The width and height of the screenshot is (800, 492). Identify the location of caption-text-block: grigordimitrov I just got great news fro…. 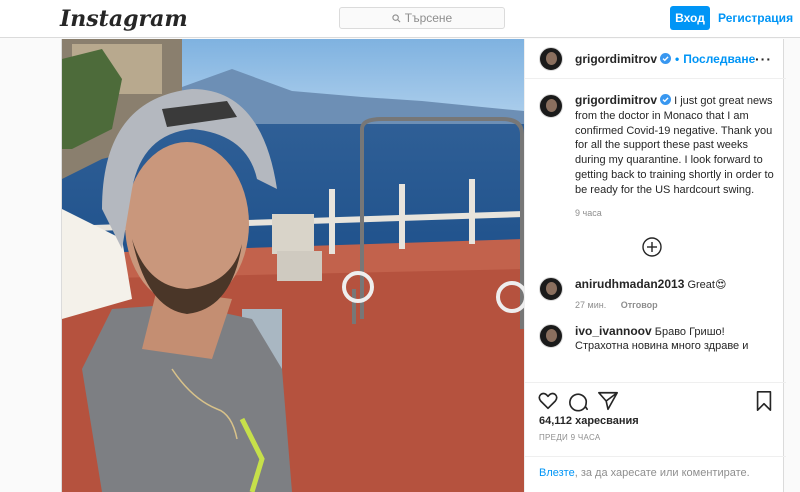
(675, 145).